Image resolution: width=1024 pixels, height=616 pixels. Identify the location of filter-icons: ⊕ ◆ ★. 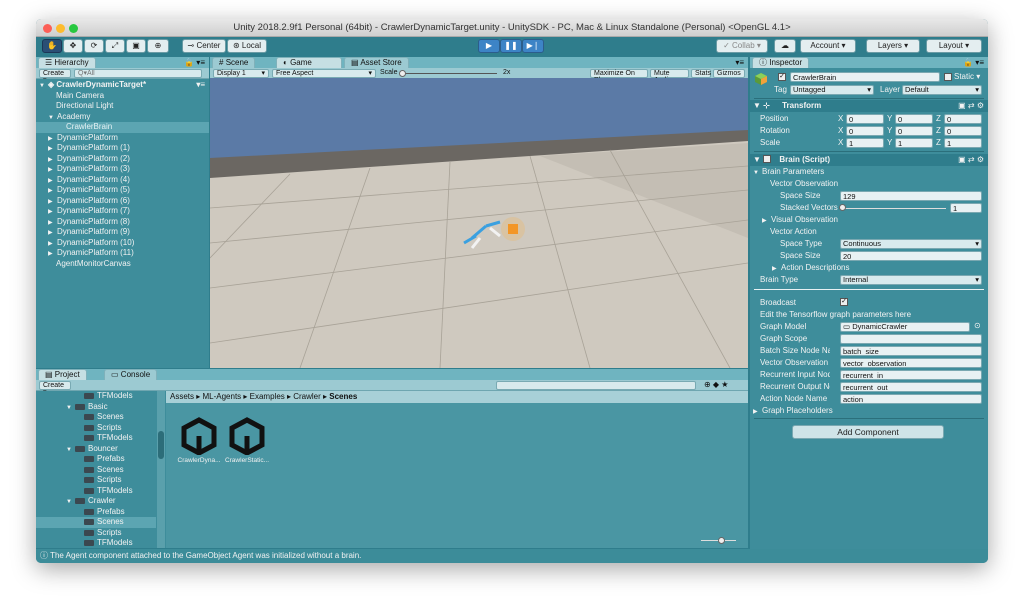
(716, 384).